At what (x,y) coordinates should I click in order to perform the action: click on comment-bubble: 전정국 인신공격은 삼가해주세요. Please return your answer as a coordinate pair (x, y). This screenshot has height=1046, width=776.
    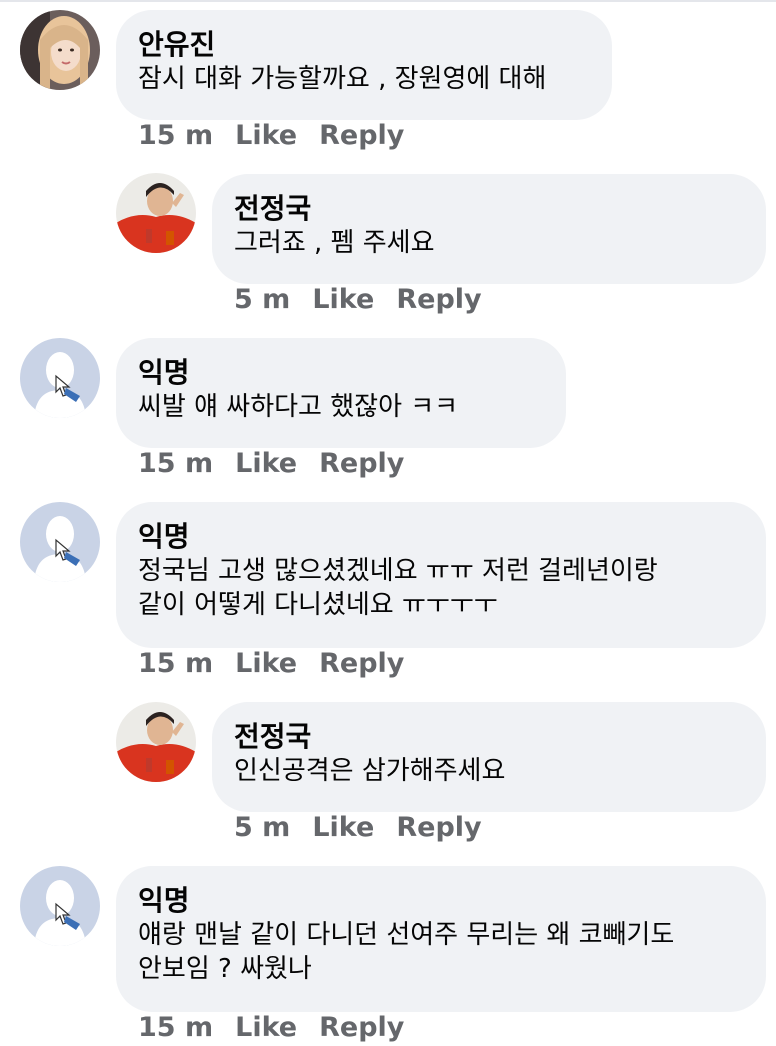
    Looking at the image, I should click on (489, 757).